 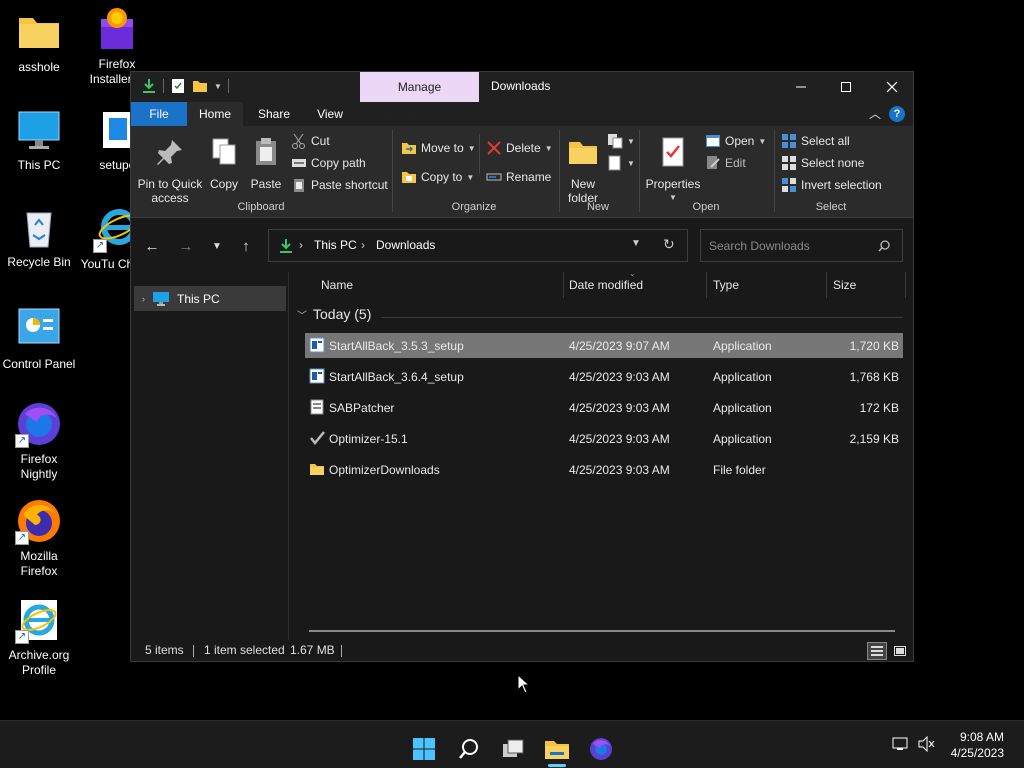 I want to click on close-button, so click(x=892, y=87).